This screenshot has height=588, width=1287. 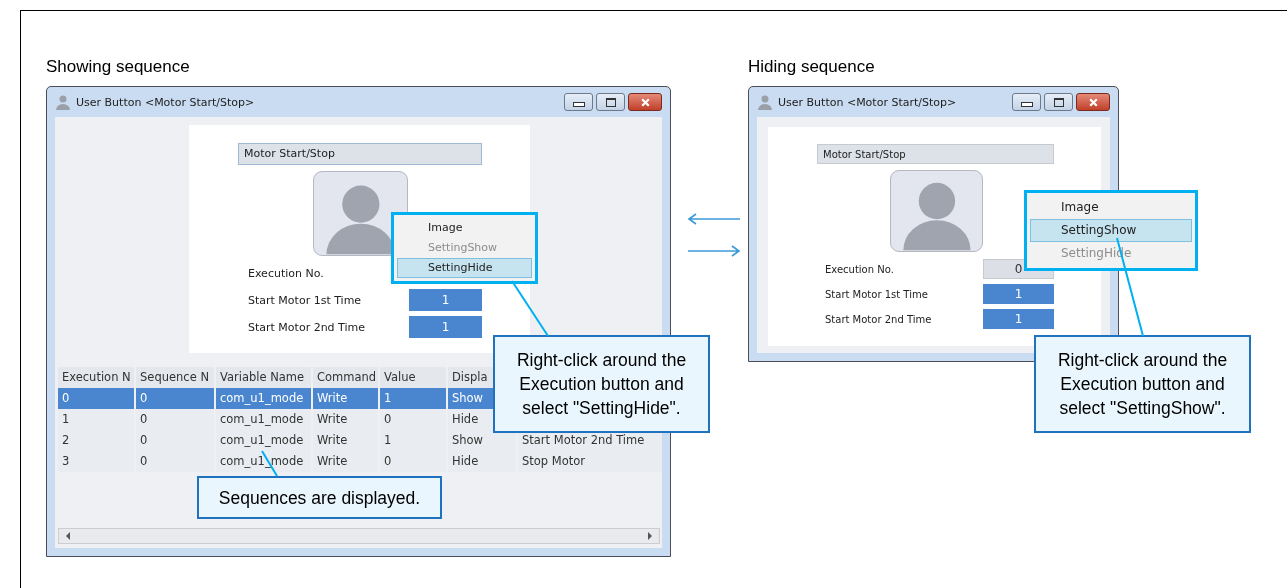 I want to click on scroll-right-icon, so click(x=650, y=536).